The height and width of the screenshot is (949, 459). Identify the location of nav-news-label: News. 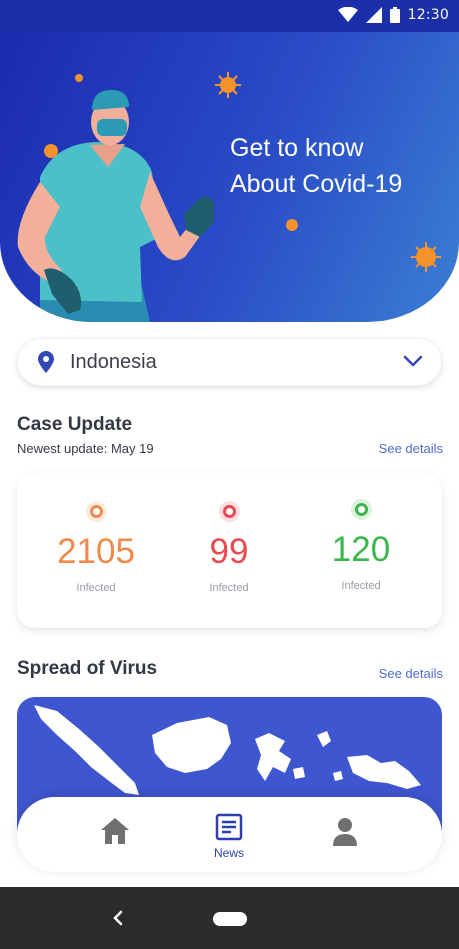
(228, 853).